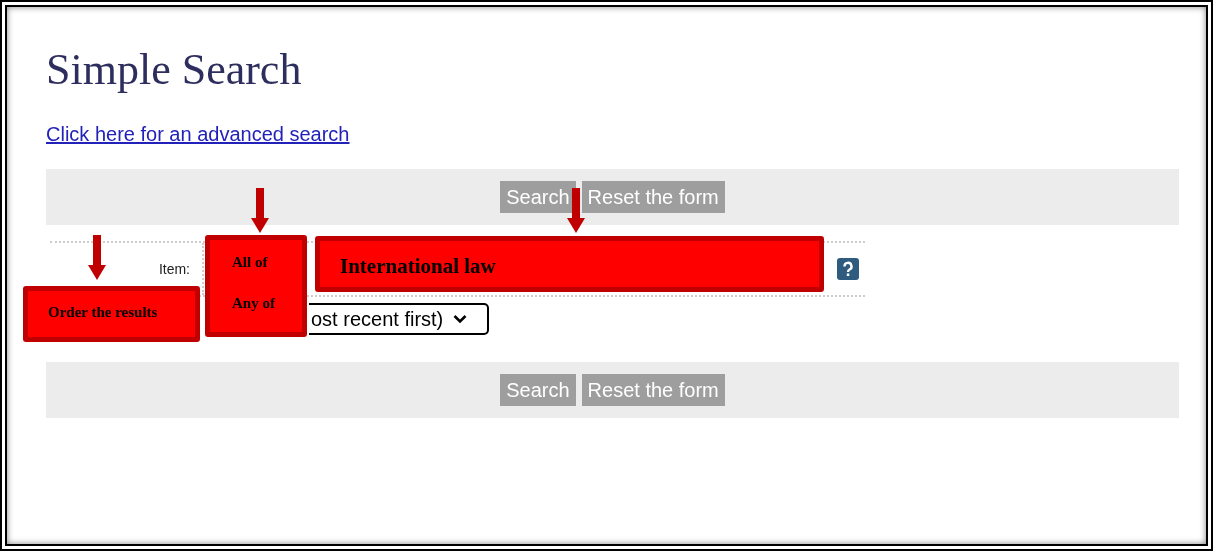  What do you see at coordinates (198, 134) in the screenshot?
I see `advanced-search-link: Click here for an advanced search` at bounding box center [198, 134].